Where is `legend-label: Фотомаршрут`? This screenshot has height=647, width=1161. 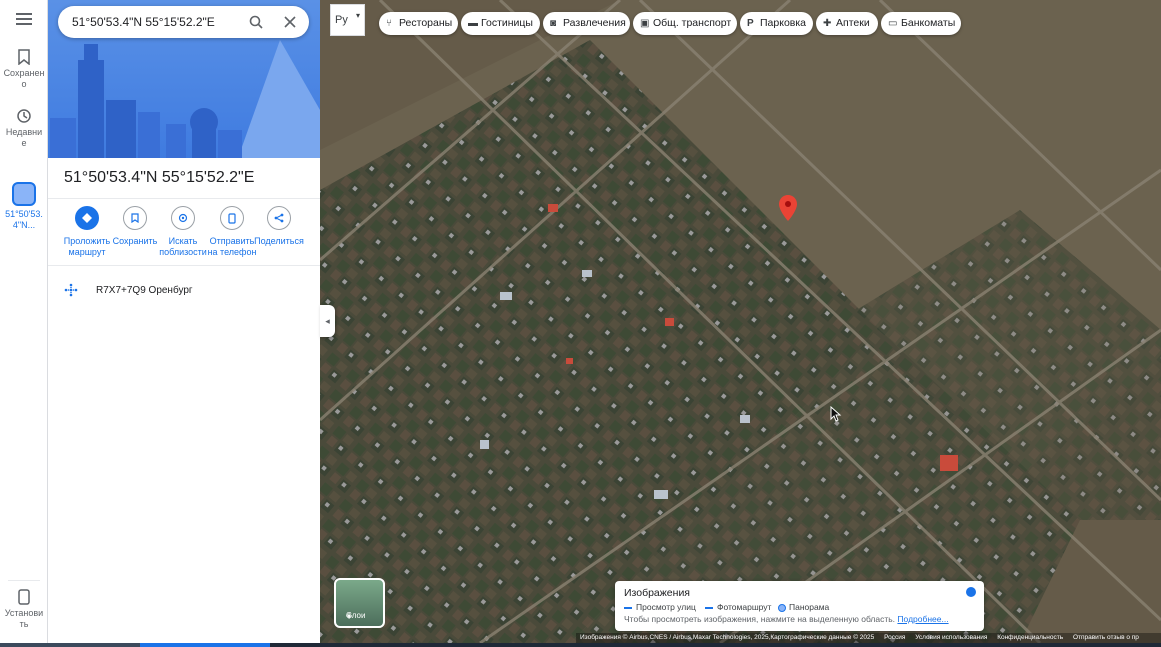 legend-label: Фотомаршрут is located at coordinates (744, 607).